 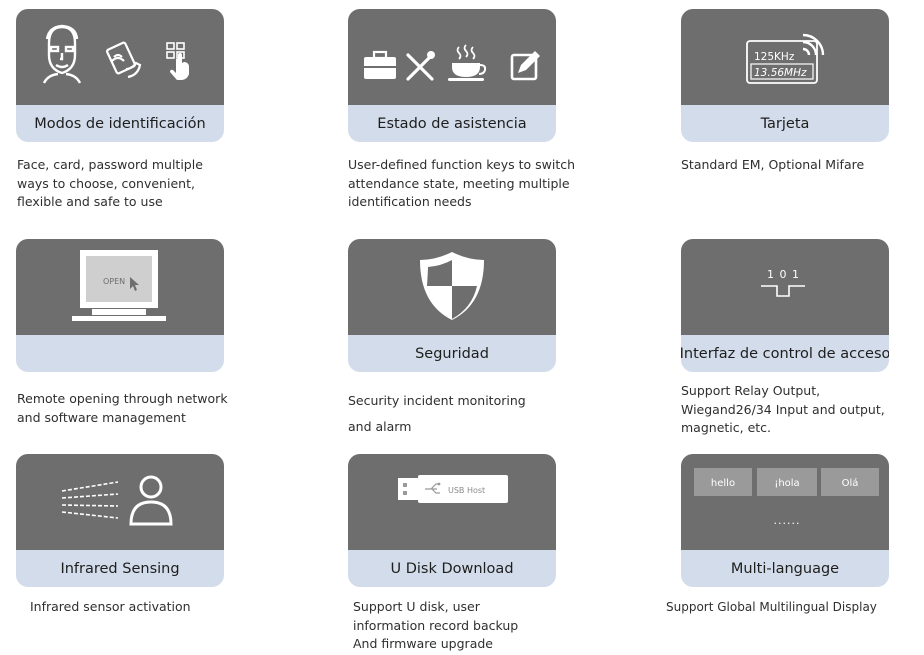 I want to click on card-caption: Seguridad, so click(x=452, y=353).